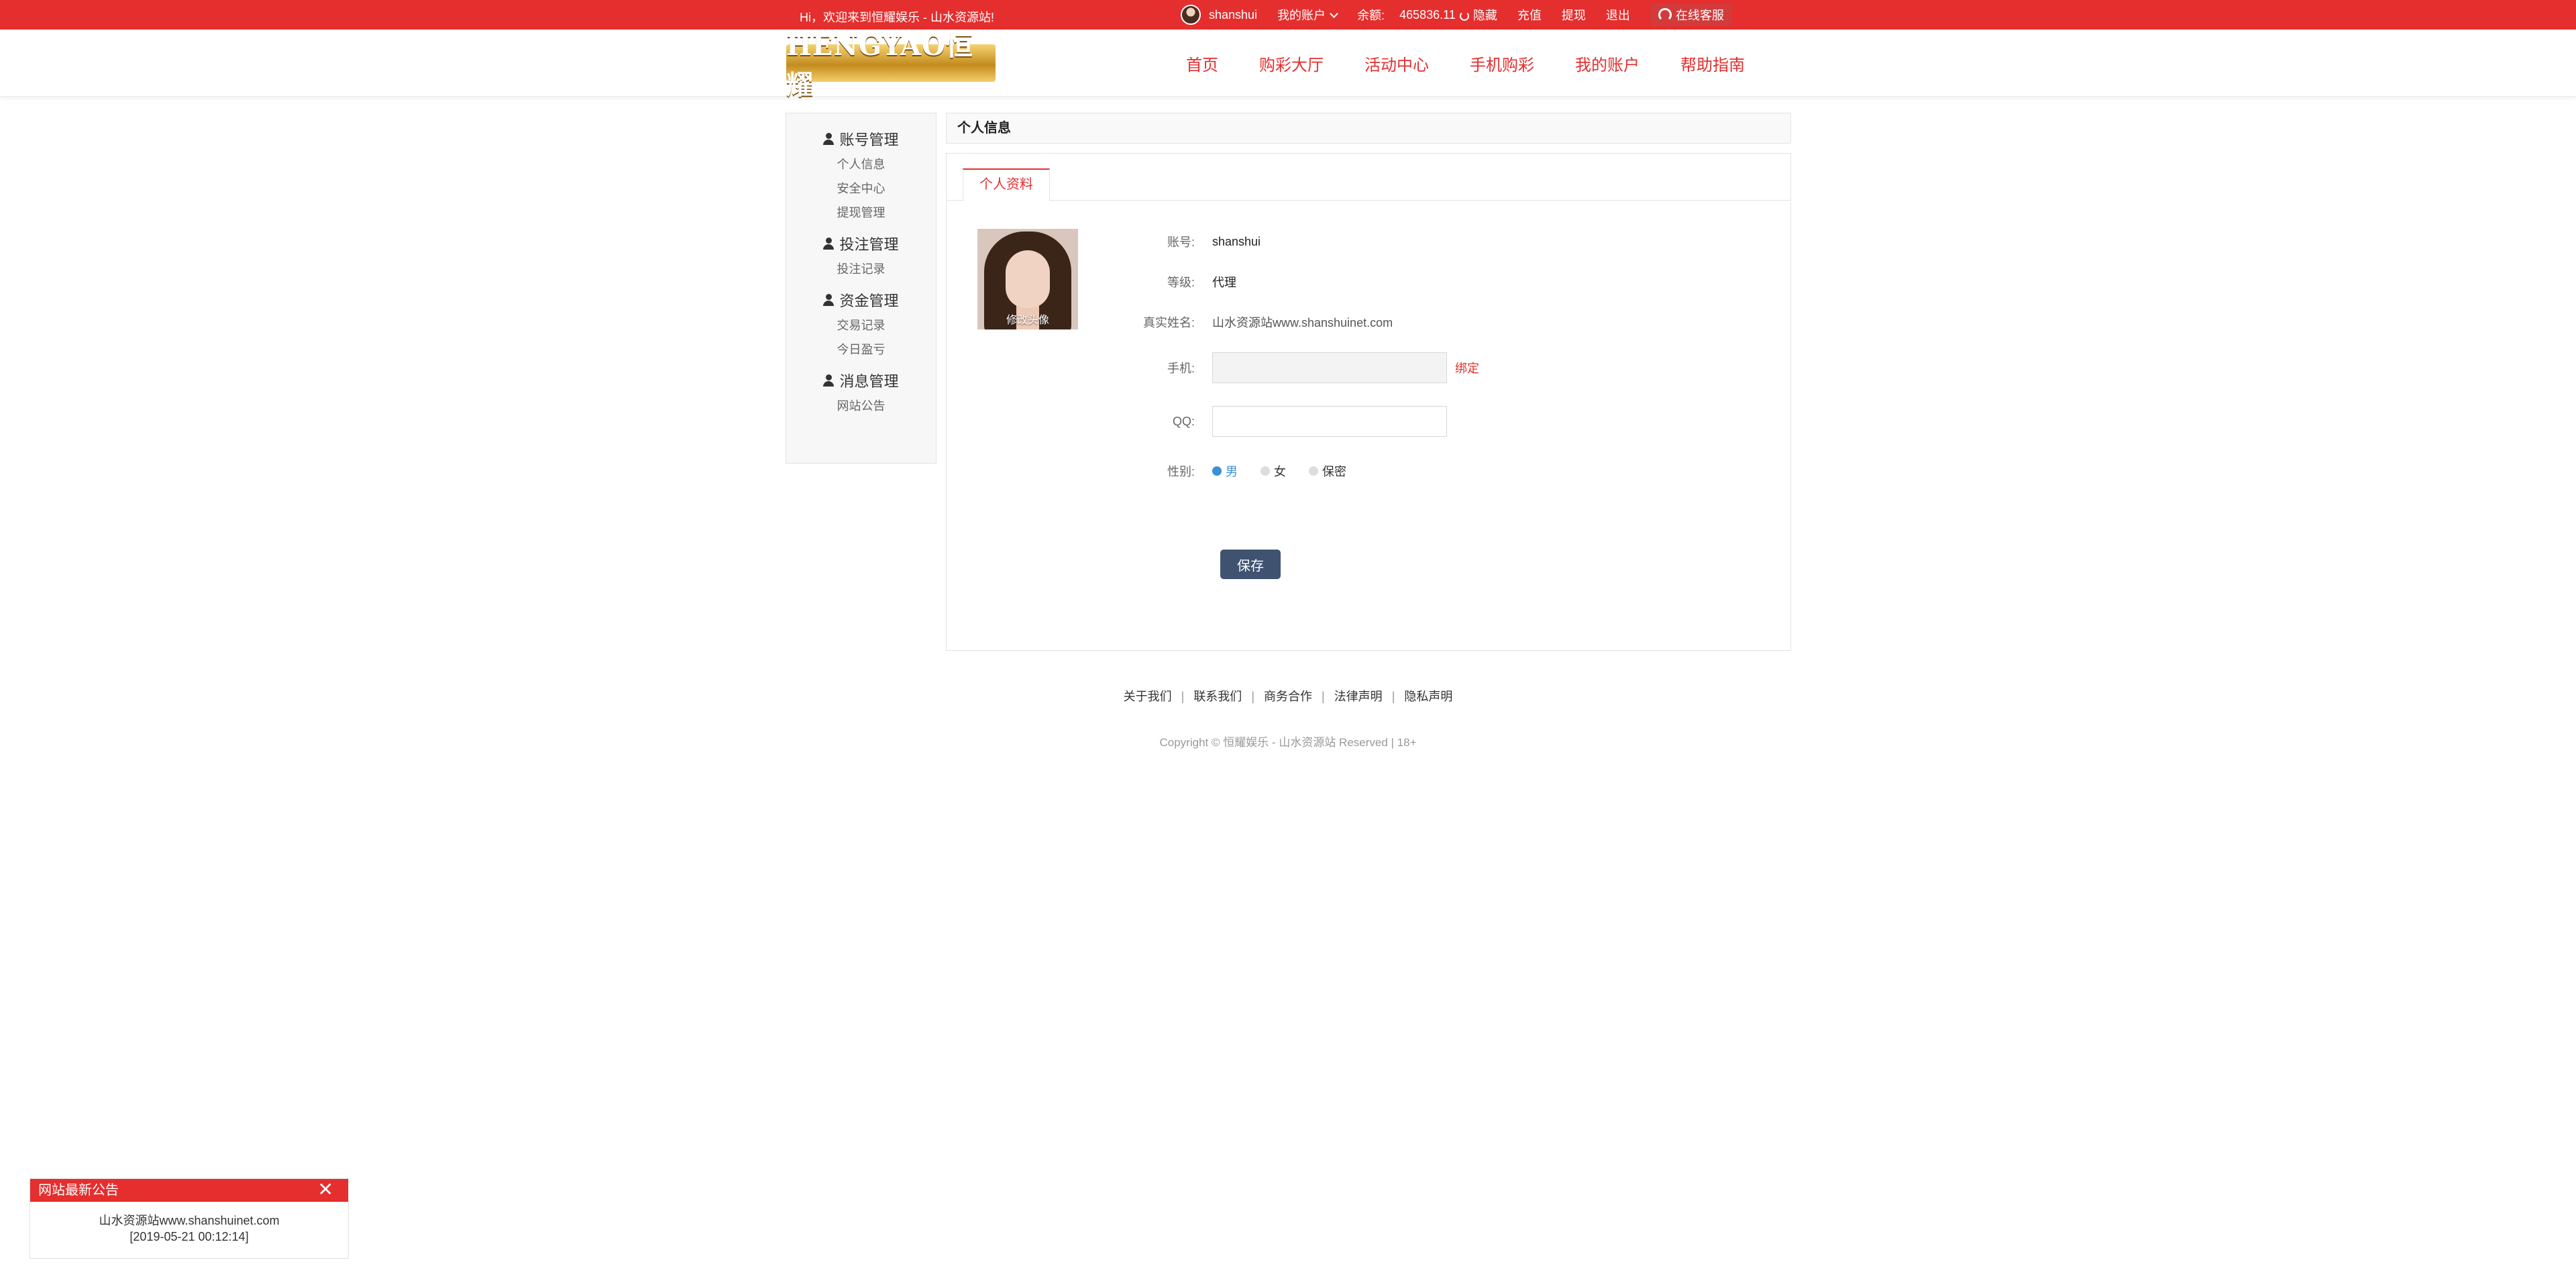 The image size is (2576, 1287). What do you see at coordinates (1006, 185) in the screenshot?
I see `tab-personal-profile: 个人资料` at bounding box center [1006, 185].